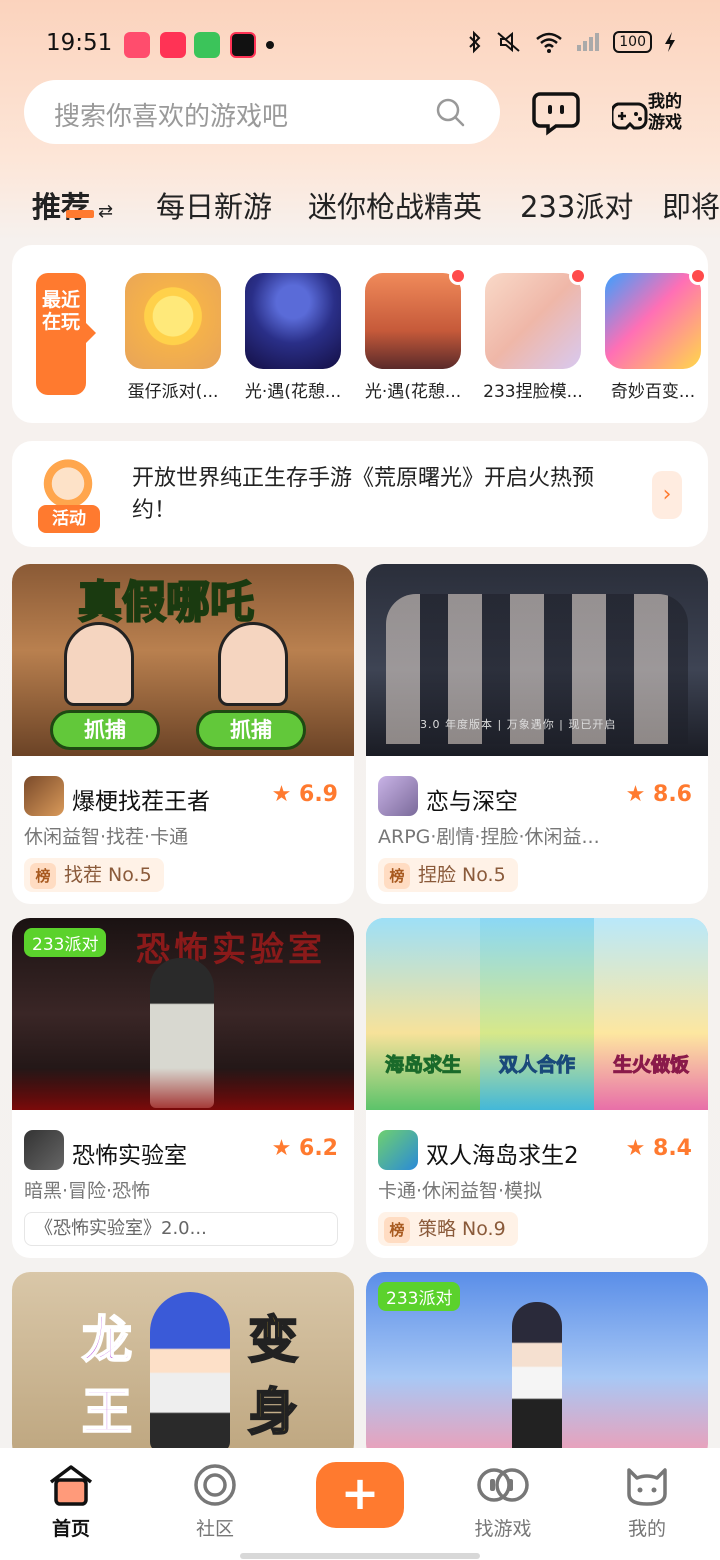 This screenshot has width=720, height=1560. What do you see at coordinates (94, 875) in the screenshot?
I see `rank-chip: 榜找茬 No.5` at bounding box center [94, 875].